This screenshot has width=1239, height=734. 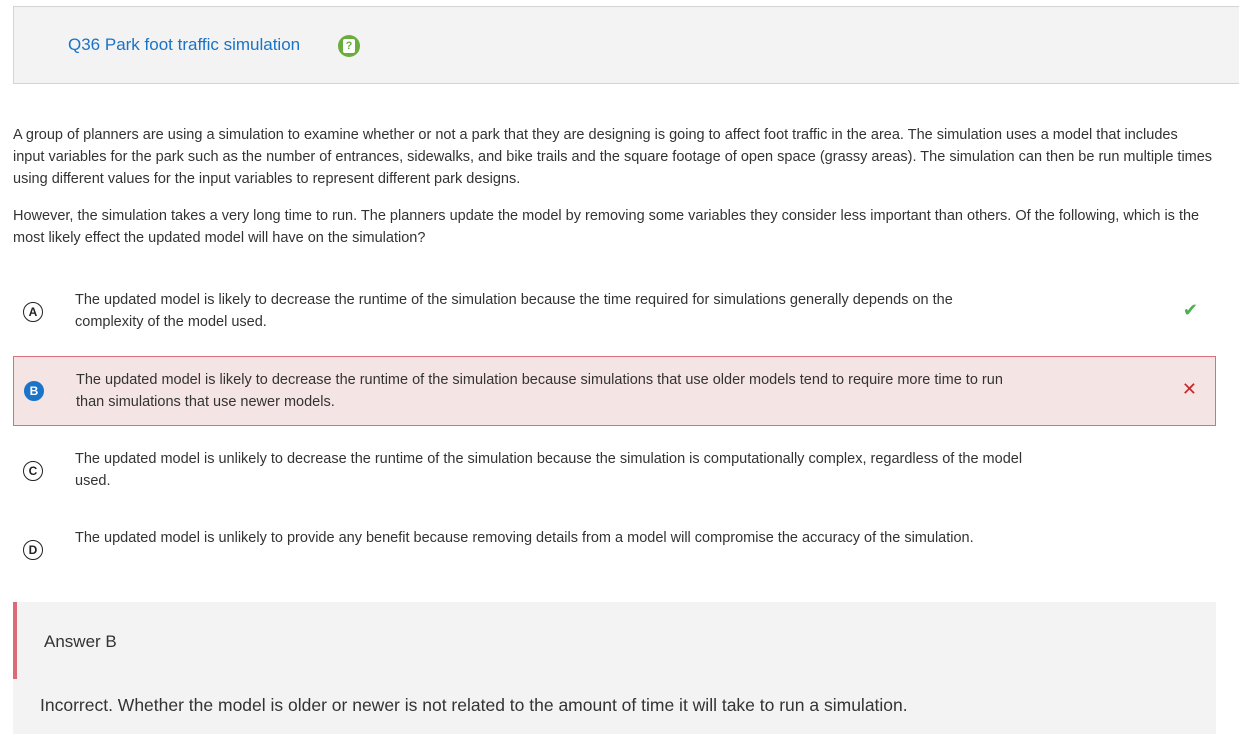 I want to click on choice-letter-d: D, so click(x=33, y=550).